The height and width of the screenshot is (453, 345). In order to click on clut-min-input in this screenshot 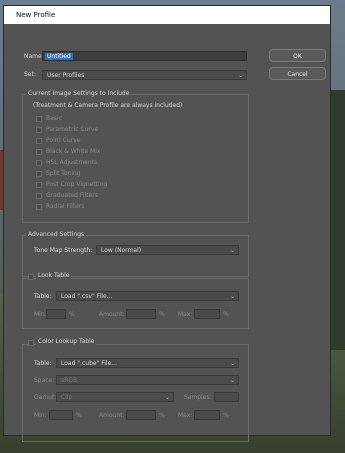, I will do `click(61, 415)`.